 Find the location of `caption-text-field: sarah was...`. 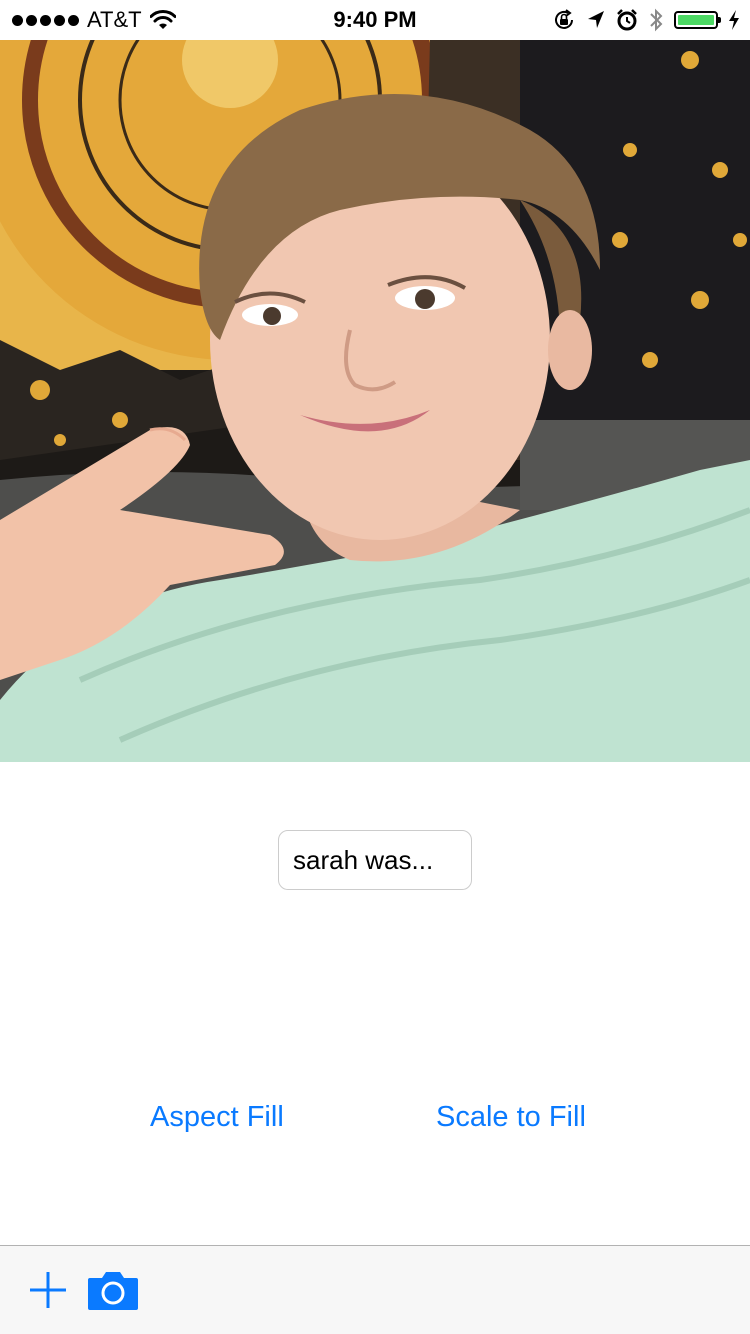

caption-text-field: sarah was... is located at coordinates (375, 860).